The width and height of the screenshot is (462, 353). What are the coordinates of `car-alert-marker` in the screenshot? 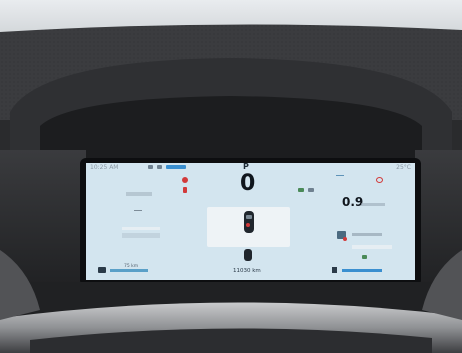 It's located at (248, 225).